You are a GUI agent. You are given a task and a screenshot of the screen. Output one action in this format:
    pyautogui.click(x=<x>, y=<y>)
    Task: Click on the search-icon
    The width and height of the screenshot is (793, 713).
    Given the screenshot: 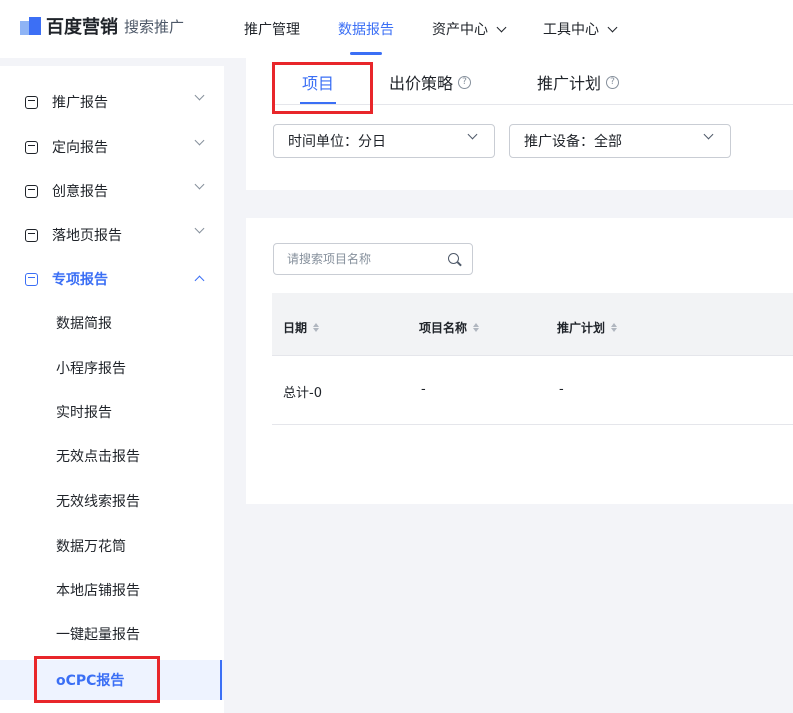 What is the action you would take?
    pyautogui.click(x=453, y=258)
    